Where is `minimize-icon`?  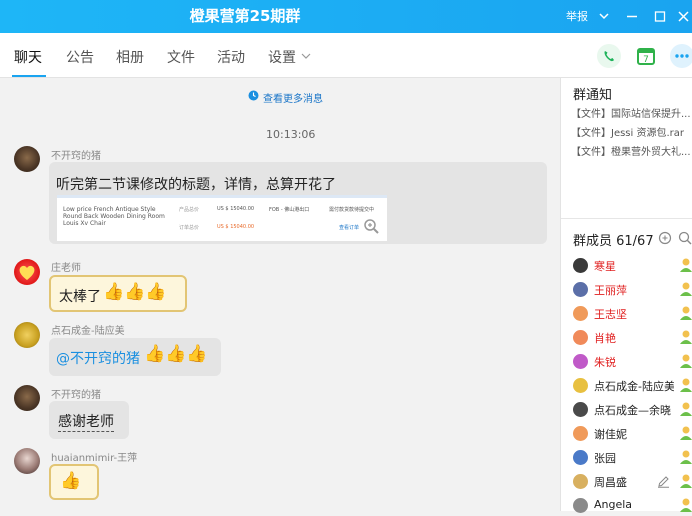
minimize-icon is located at coordinates (632, 16).